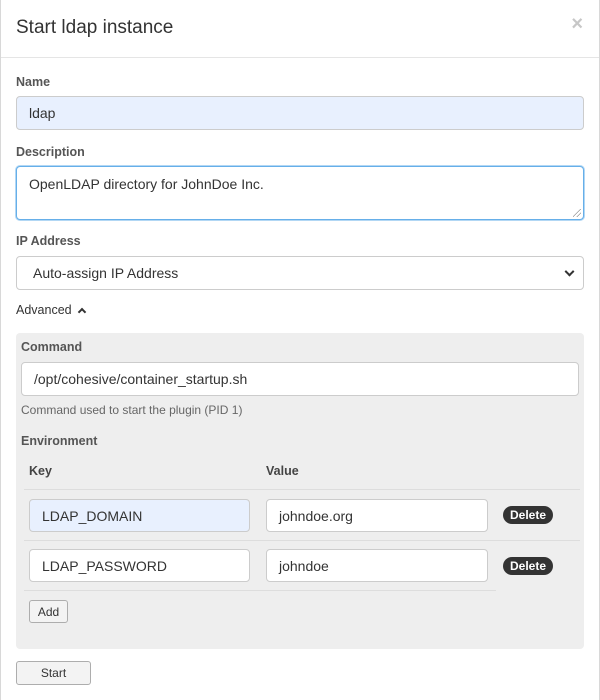 This screenshot has height=700, width=600. I want to click on advanced-toggle: Advanced, so click(51, 310).